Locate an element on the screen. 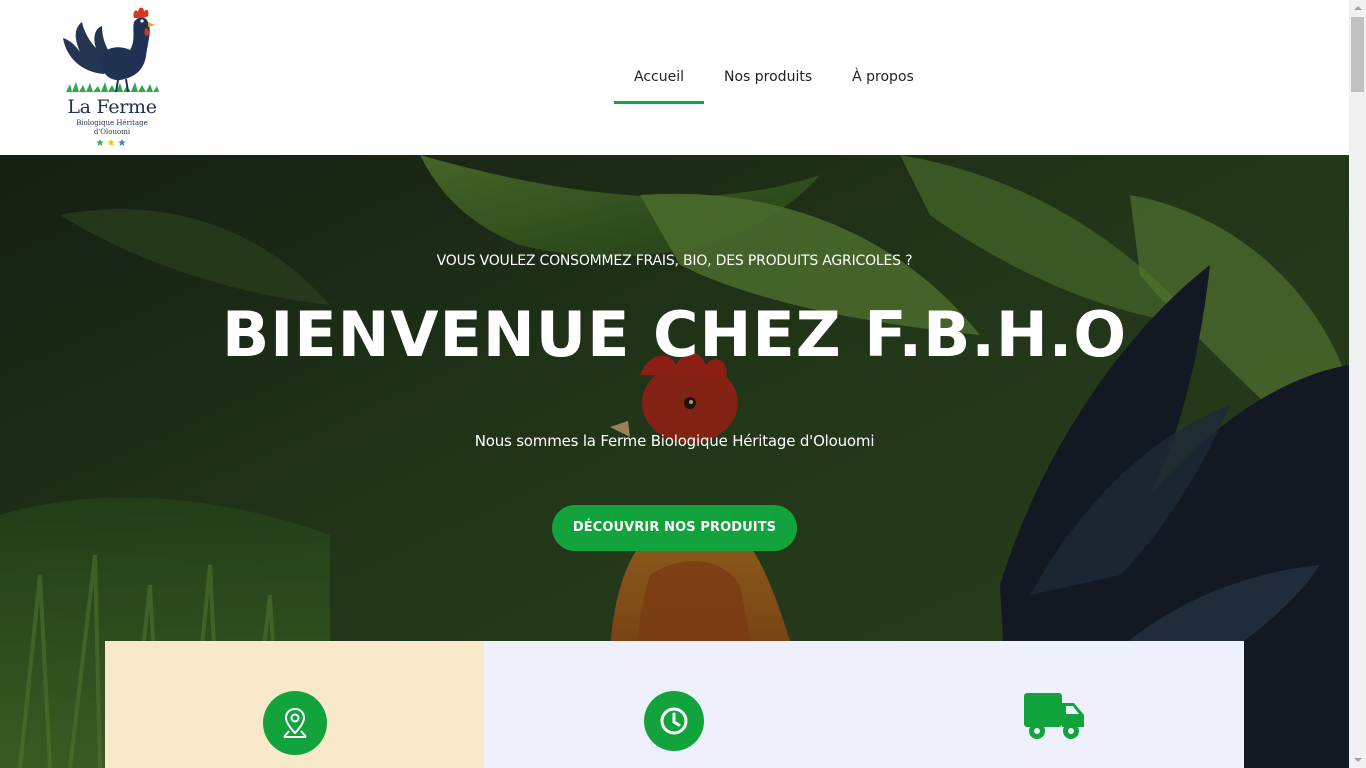 This screenshot has height=768, width=1366. nav-item-a-propos: À propos is located at coordinates (883, 76).